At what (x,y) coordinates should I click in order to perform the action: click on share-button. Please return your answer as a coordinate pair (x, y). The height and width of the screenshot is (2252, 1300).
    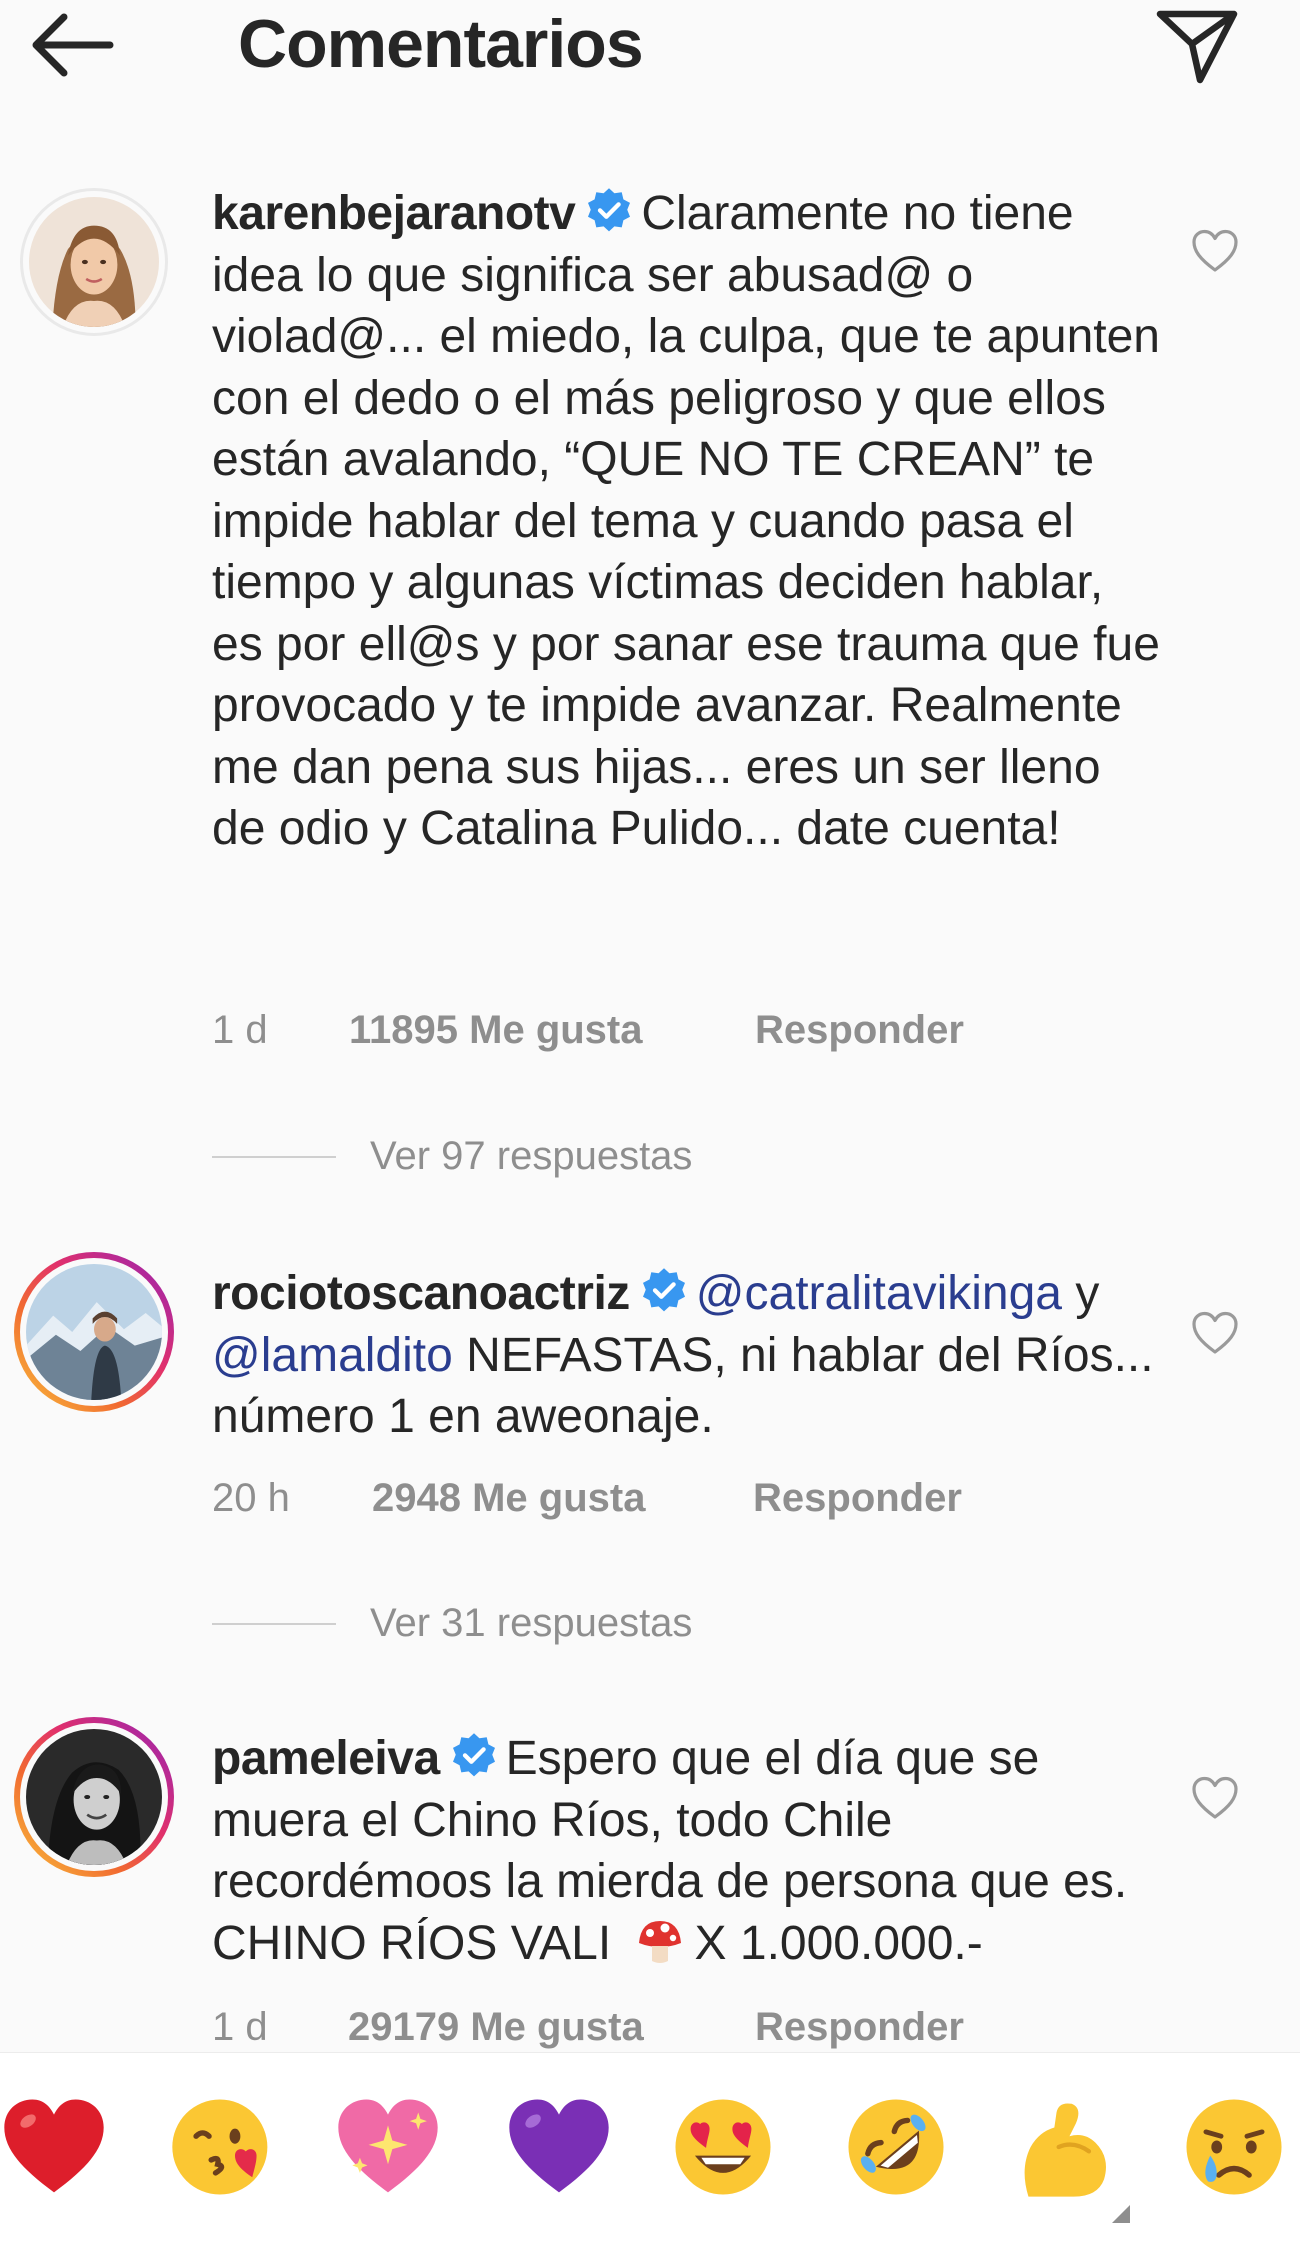
    Looking at the image, I should click on (1197, 46).